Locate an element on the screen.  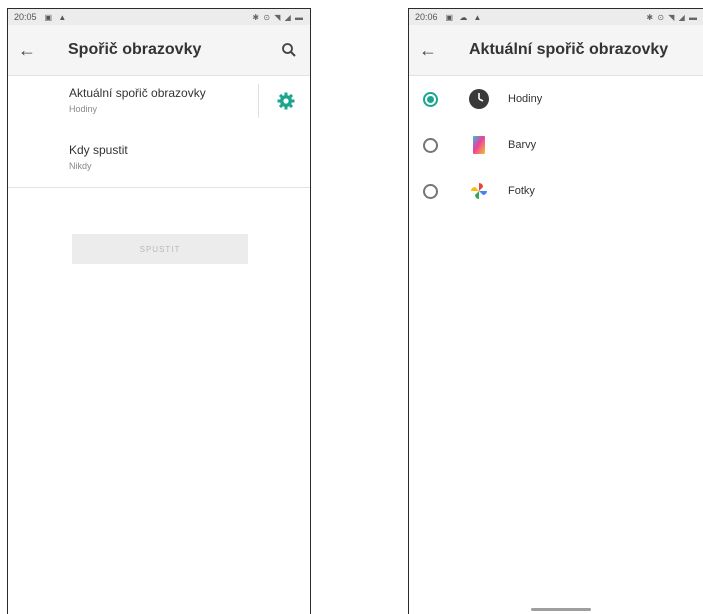
pref-summary: Hodiny is located at coordinates (83, 109).